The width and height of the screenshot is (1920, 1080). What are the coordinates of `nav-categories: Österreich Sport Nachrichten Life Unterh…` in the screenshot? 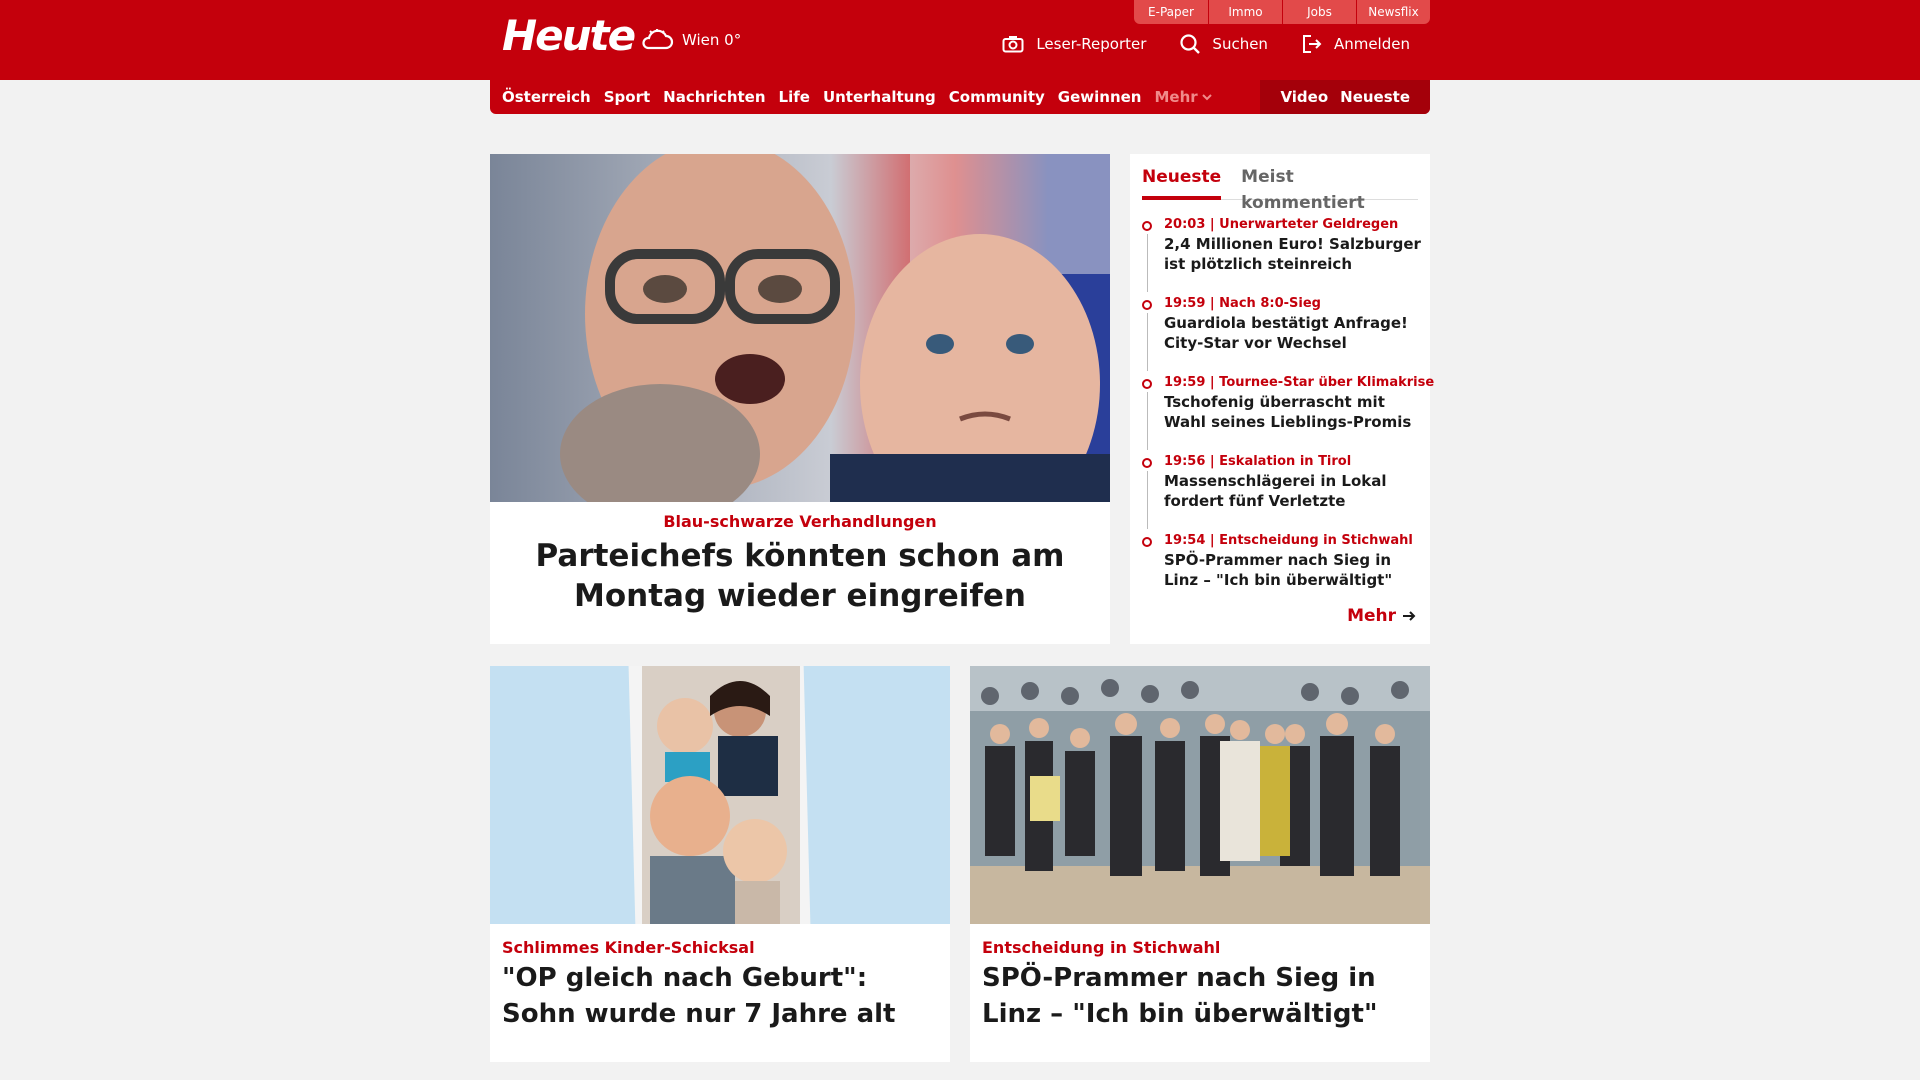 It's located at (857, 97).